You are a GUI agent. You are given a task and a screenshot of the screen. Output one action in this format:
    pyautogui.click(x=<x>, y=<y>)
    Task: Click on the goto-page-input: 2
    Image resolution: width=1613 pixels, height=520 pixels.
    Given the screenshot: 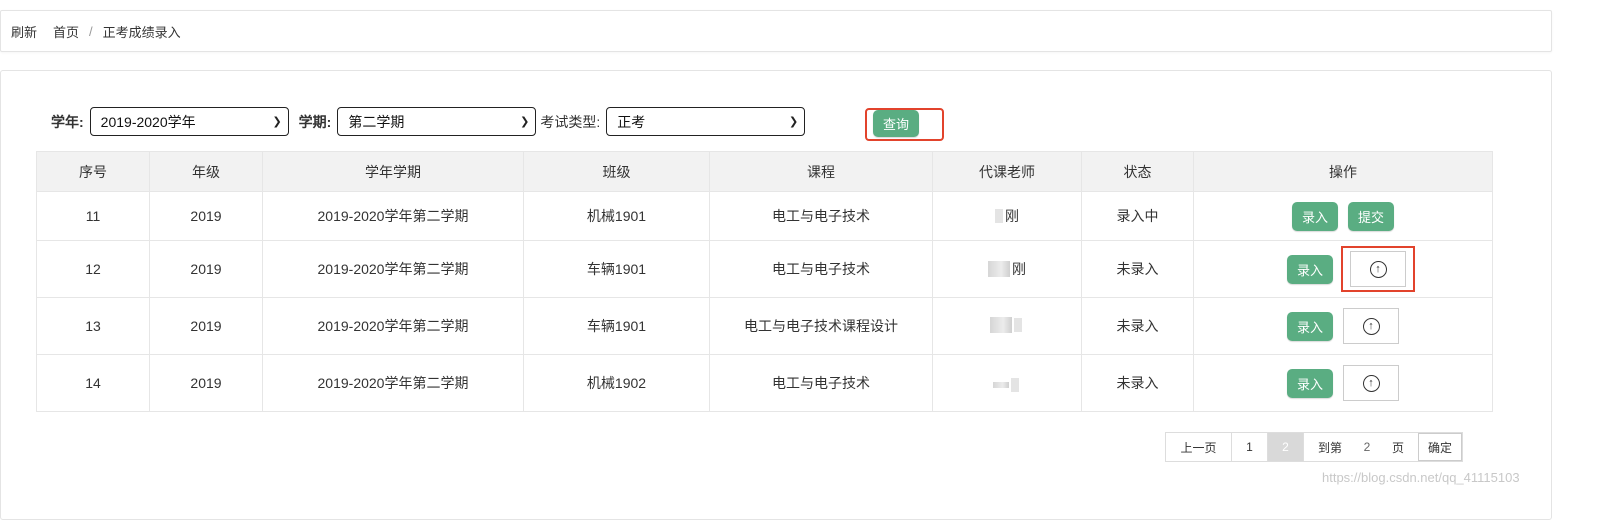 What is the action you would take?
    pyautogui.click(x=1367, y=447)
    